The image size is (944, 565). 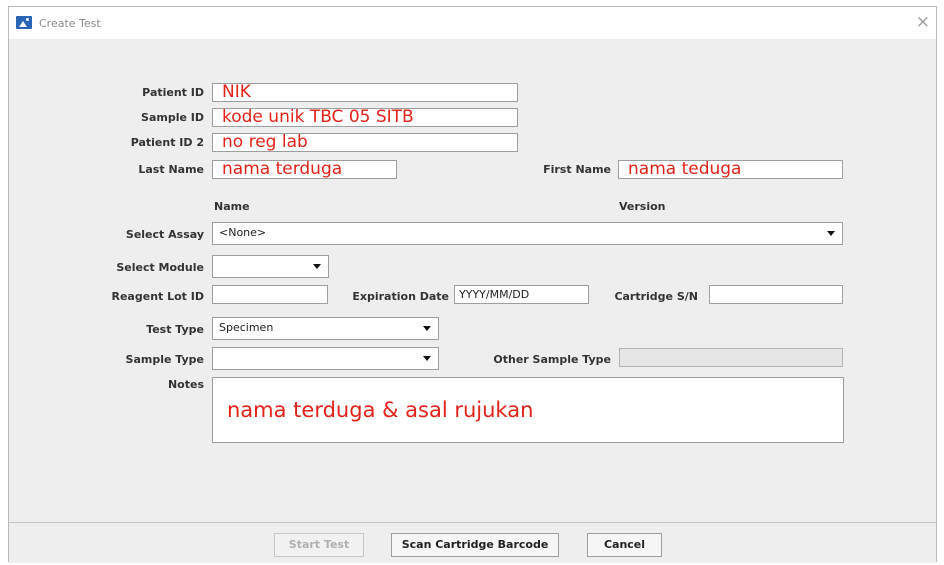 I want to click on patient-id-input: NIK, so click(x=365, y=92).